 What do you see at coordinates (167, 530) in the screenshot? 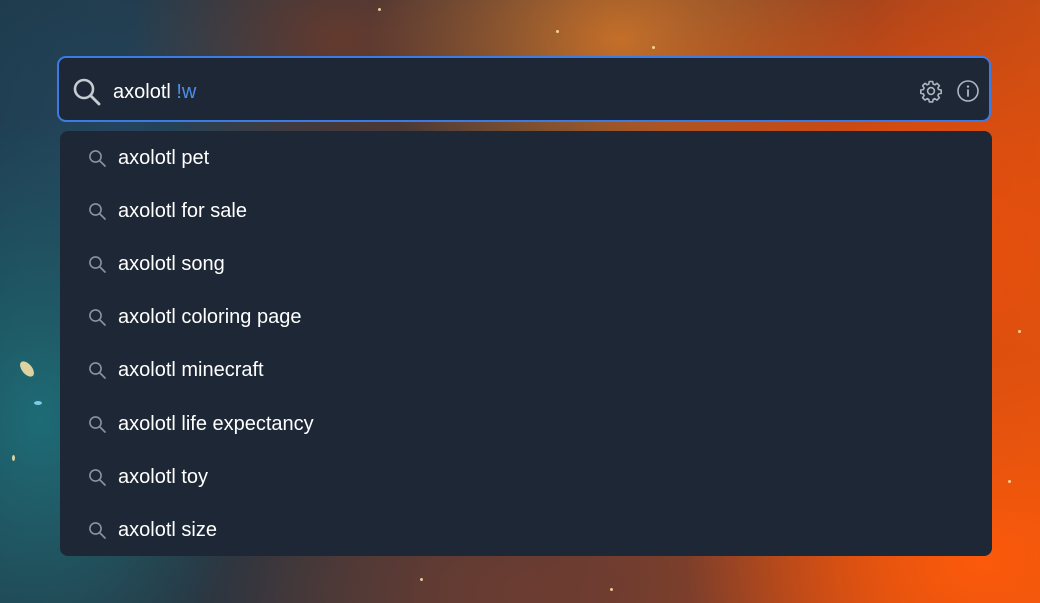
I see `suggestion-label: axolotl size` at bounding box center [167, 530].